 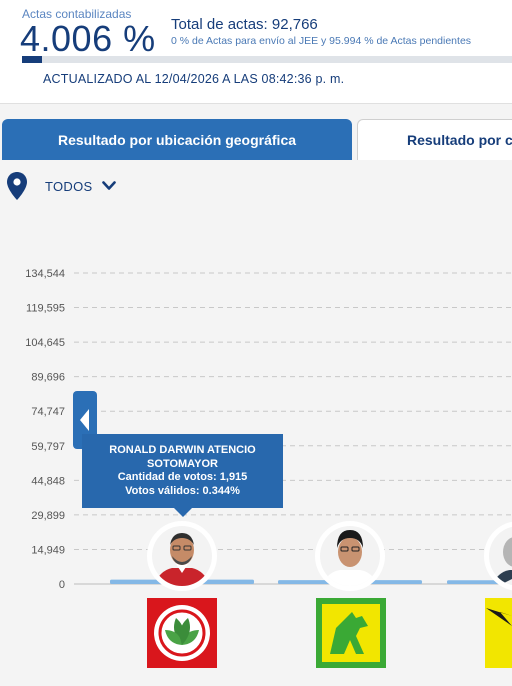 I want to click on actas-progress-bar, so click(x=267, y=59).